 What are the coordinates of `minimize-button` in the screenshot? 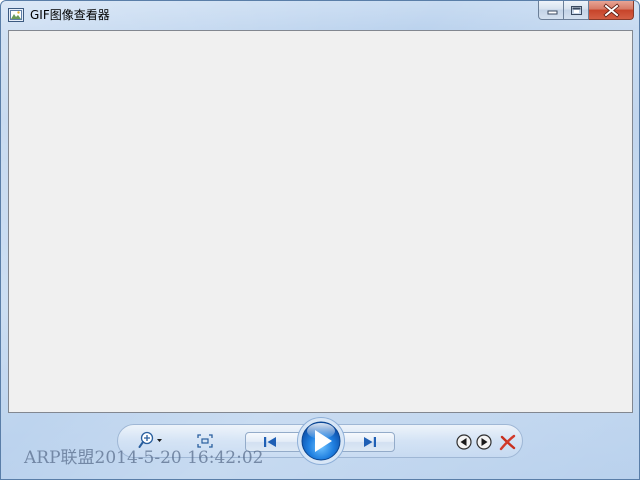 It's located at (551, 10).